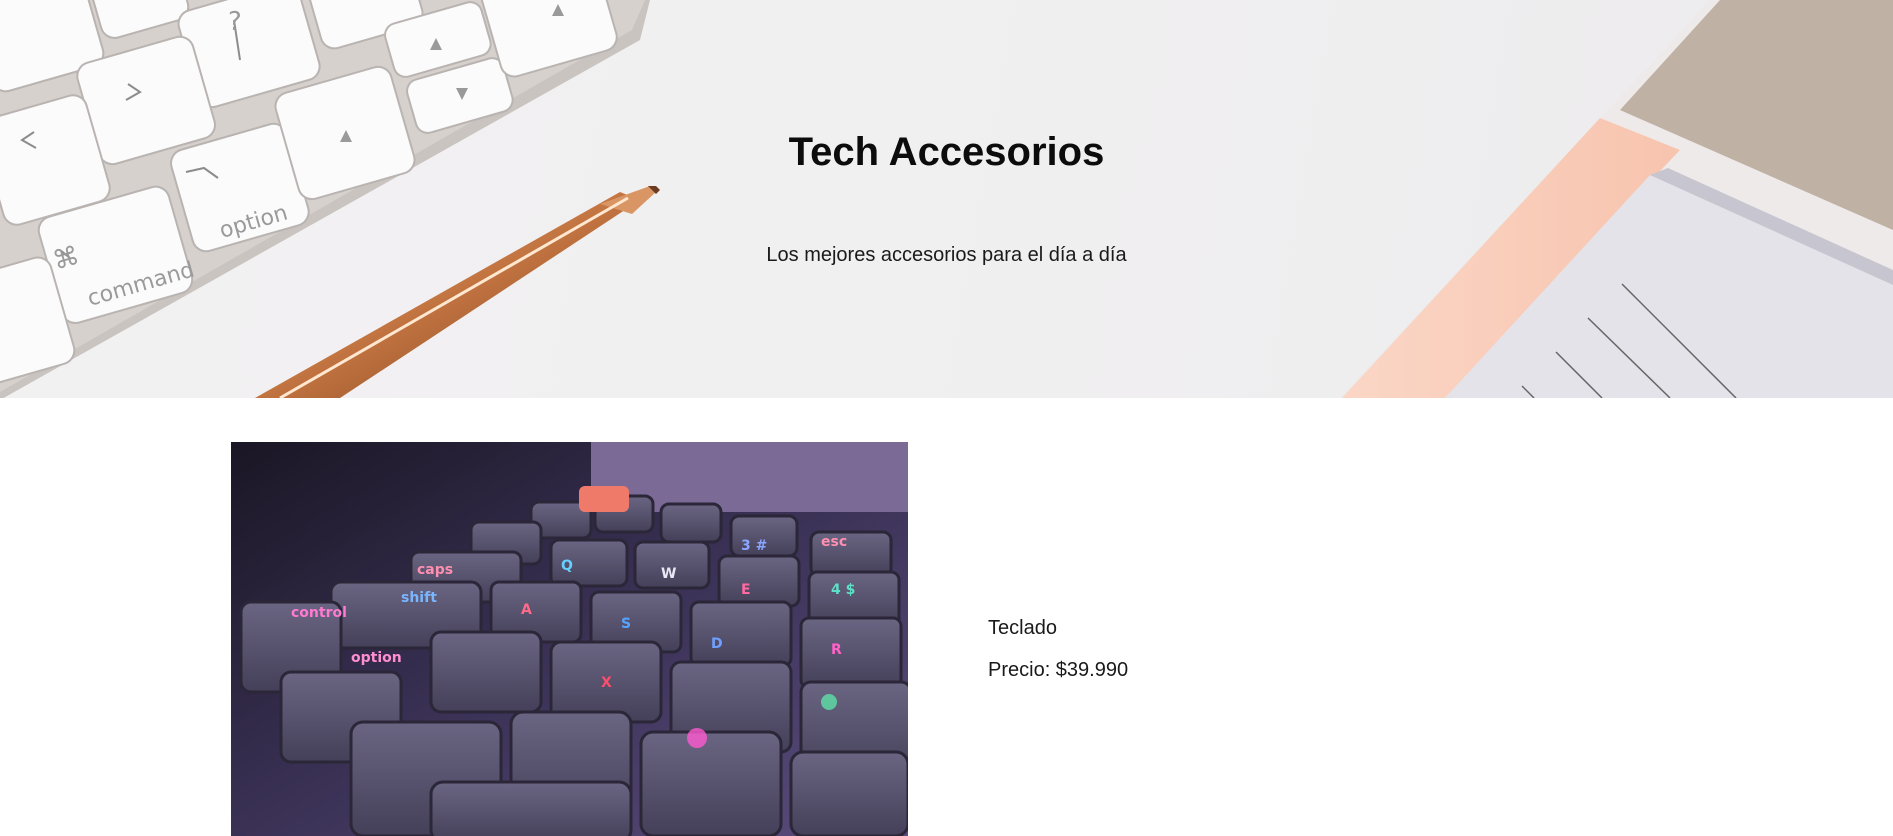 This screenshot has height=836, width=1893. I want to click on svg-text: W, so click(668, 574).